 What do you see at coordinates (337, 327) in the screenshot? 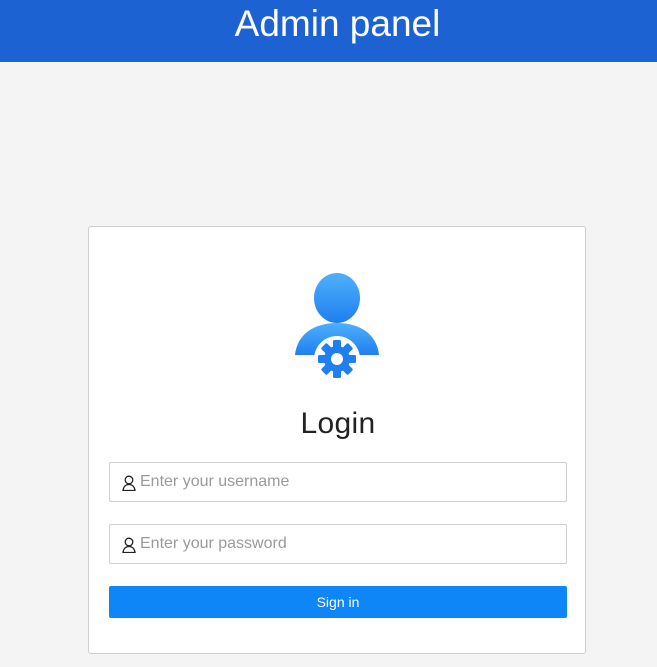
I see `admin-user-gear-icon` at bounding box center [337, 327].